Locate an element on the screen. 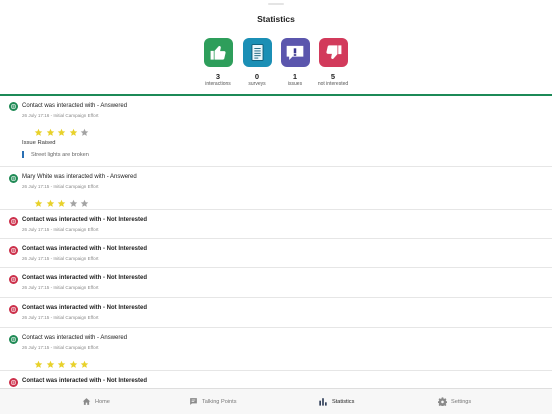 The width and height of the screenshot is (552, 414). thumbs-down-icon is located at coordinates (333, 52).